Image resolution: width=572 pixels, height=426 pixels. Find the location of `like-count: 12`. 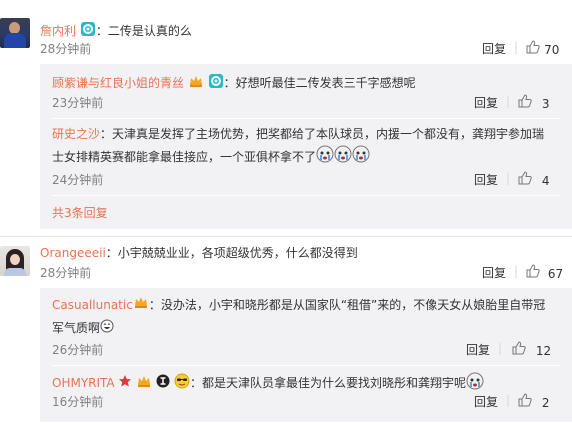

like-count: 12 is located at coordinates (543, 351).